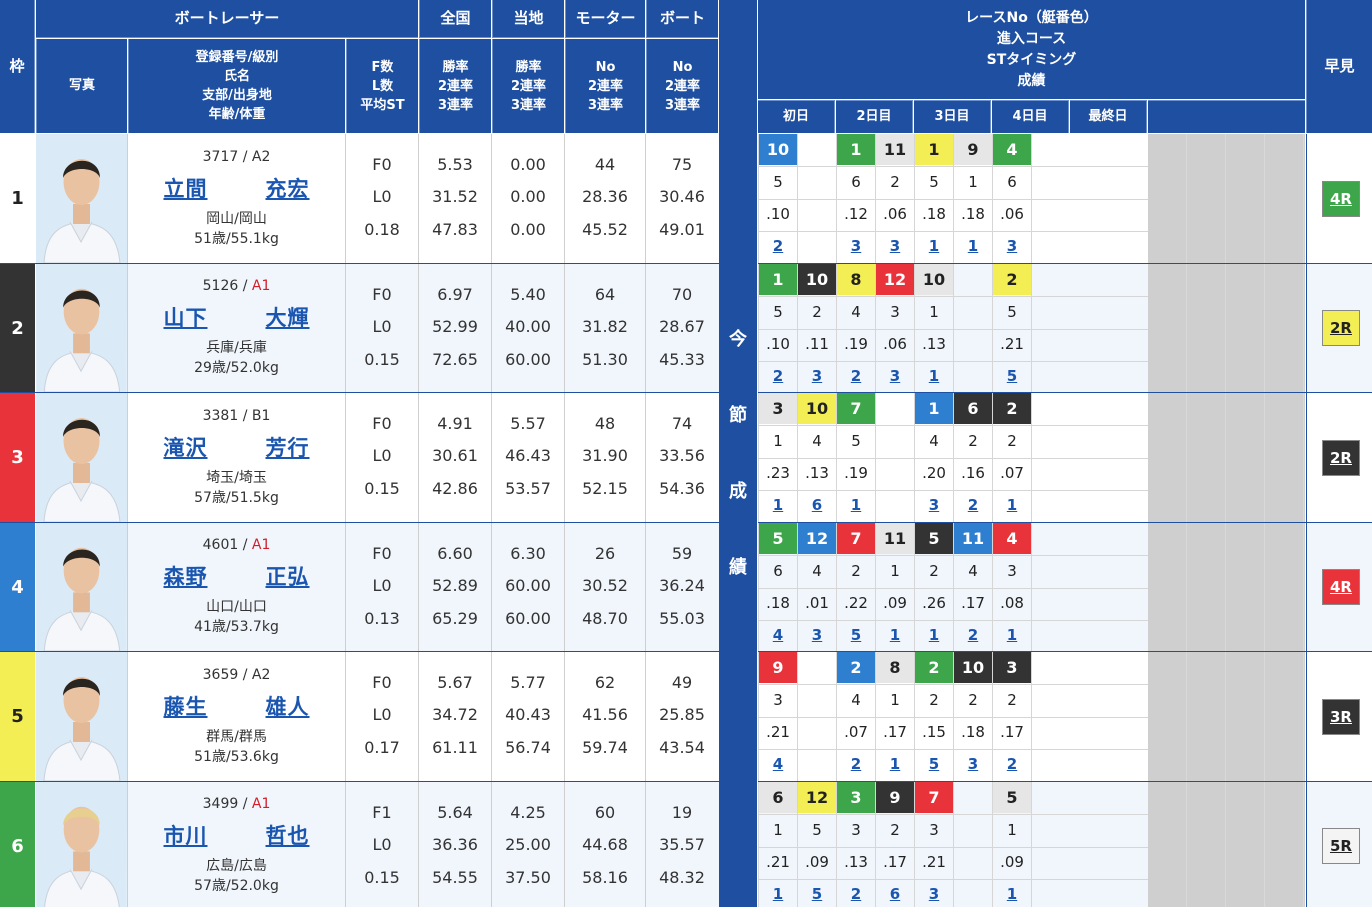 This screenshot has height=907, width=1372. Describe the element at coordinates (237, 447) in the screenshot. I see `racer-name-link: 滝沢 芳行` at that location.